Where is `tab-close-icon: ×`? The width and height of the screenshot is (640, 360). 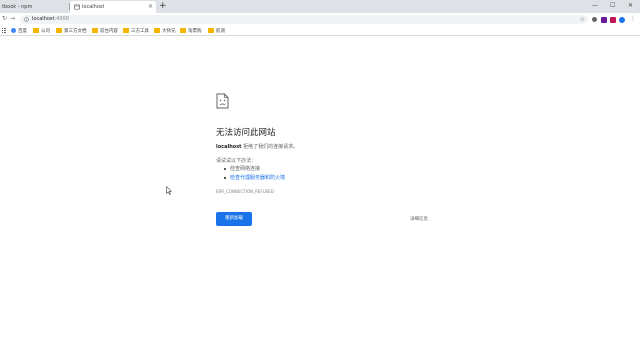 tab-close-icon: × is located at coordinates (150, 7).